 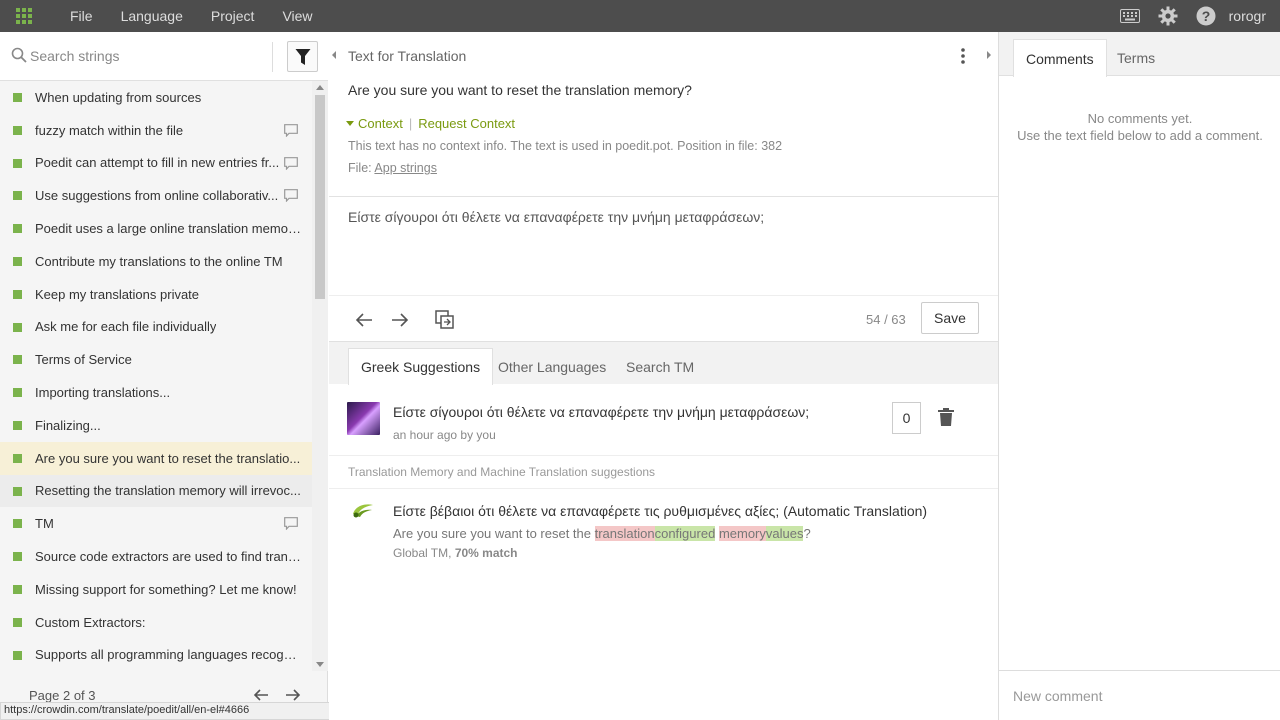 I want to click on help-icon: ?, so click(x=1206, y=16).